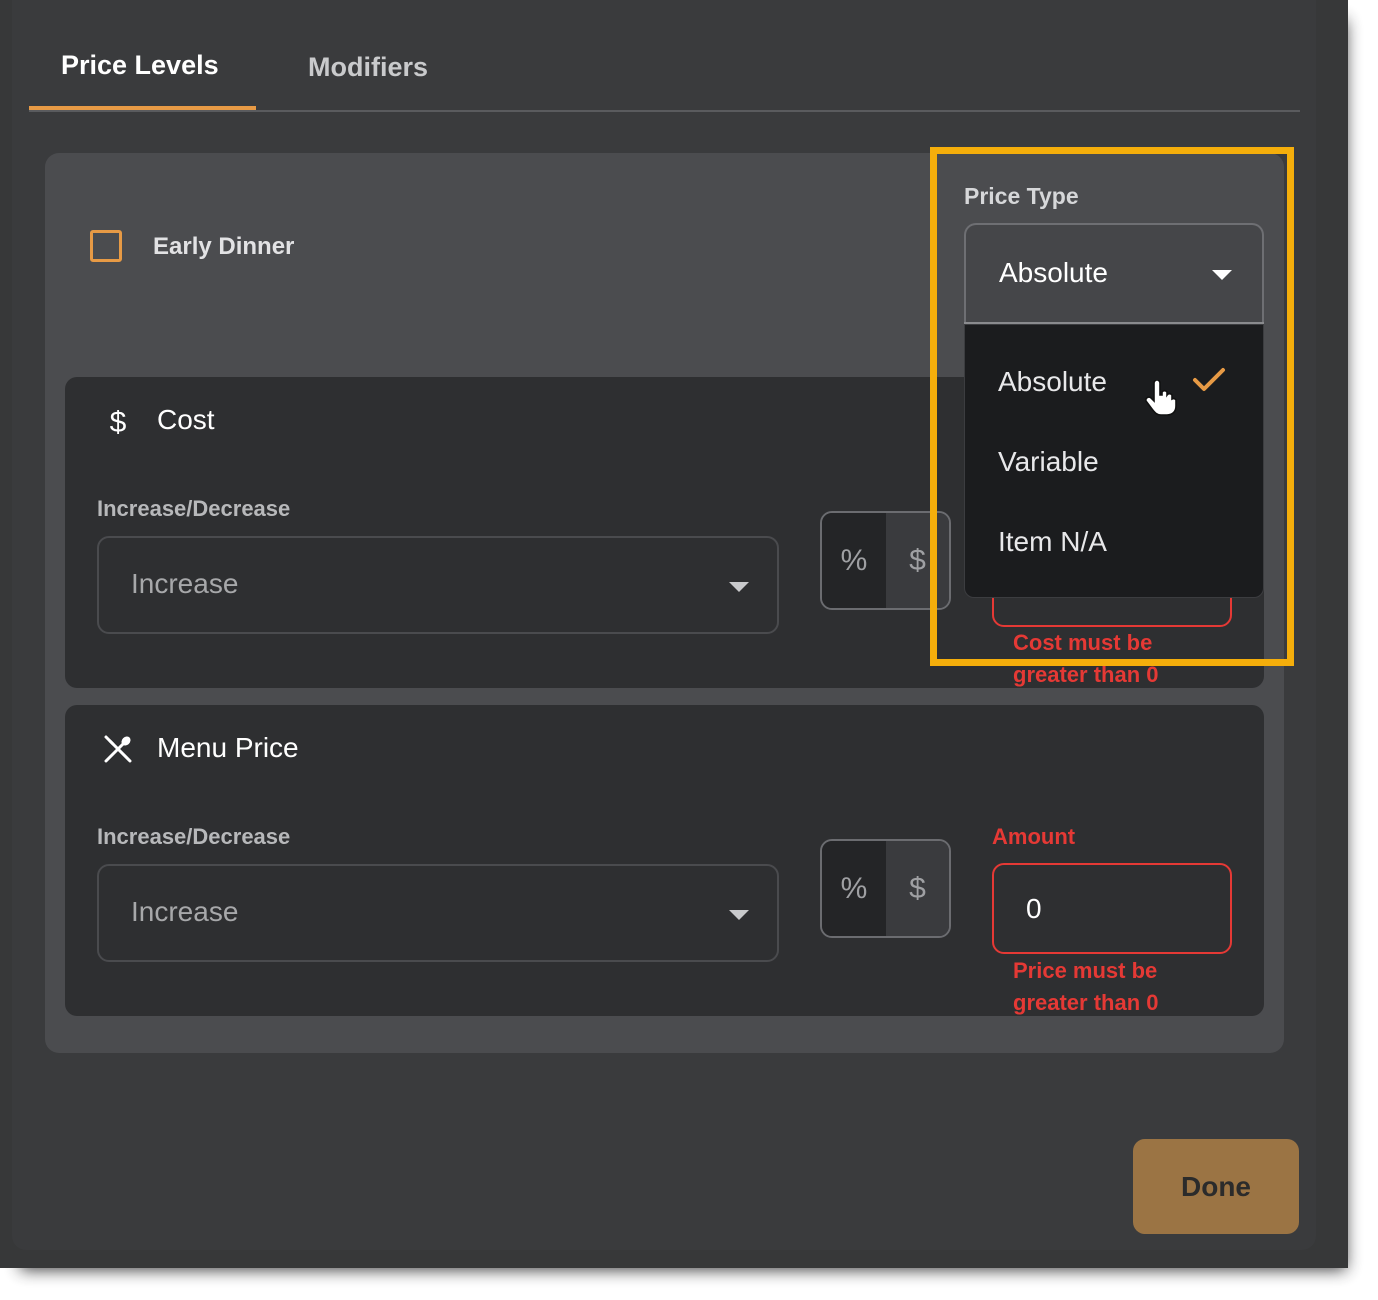 The height and width of the screenshot is (1300, 1378). What do you see at coordinates (917, 888) in the screenshot?
I see `menu-price-dollar-option: $` at bounding box center [917, 888].